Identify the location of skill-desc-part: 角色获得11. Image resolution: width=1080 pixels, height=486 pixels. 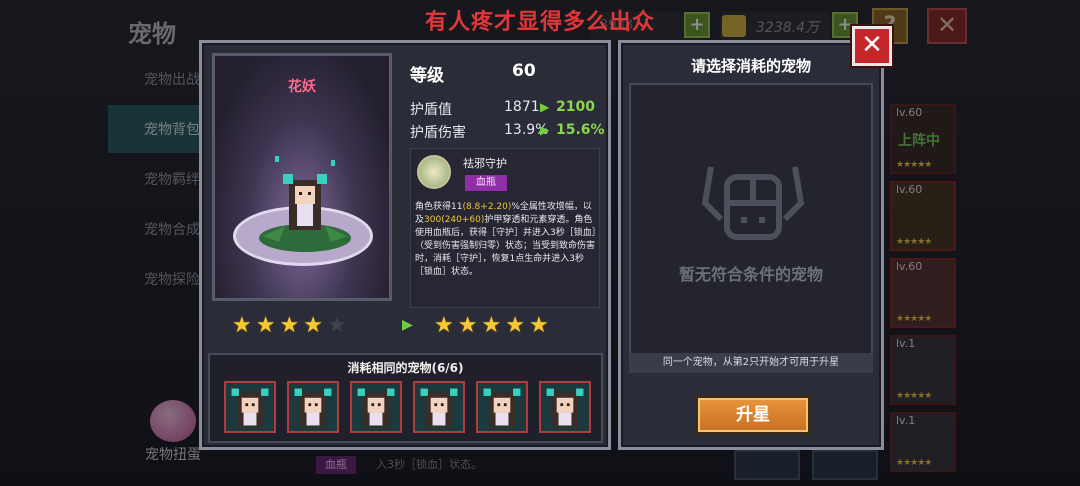
(439, 207).